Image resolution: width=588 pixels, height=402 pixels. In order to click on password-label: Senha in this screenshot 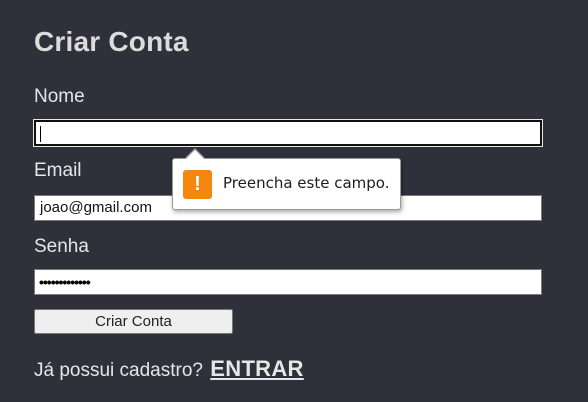, I will do `click(61, 246)`.